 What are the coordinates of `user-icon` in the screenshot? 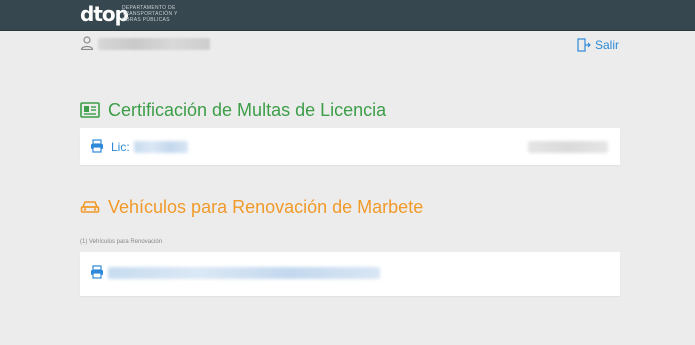 It's located at (87, 43).